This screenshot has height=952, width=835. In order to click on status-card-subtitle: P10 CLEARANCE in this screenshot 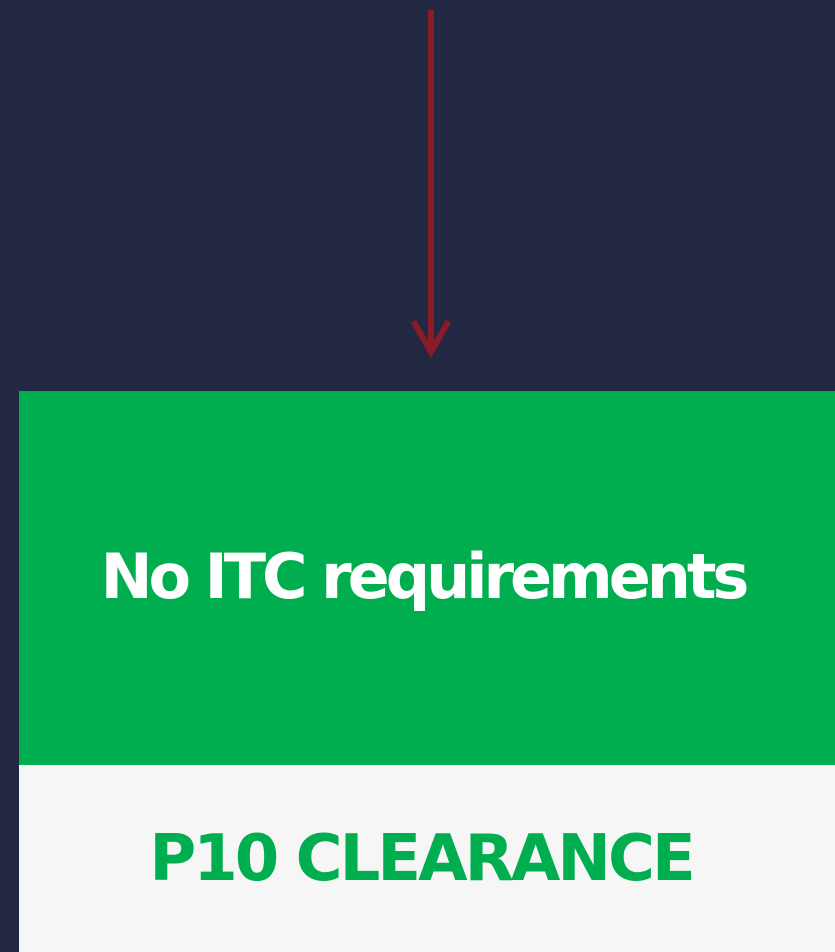, I will do `click(422, 859)`.